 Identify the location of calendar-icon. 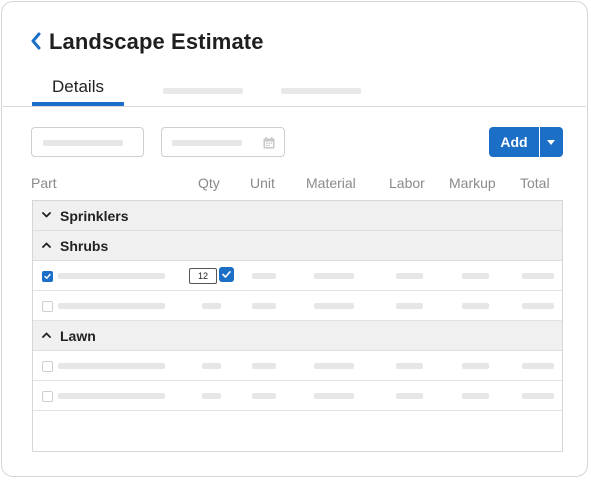
(269, 143).